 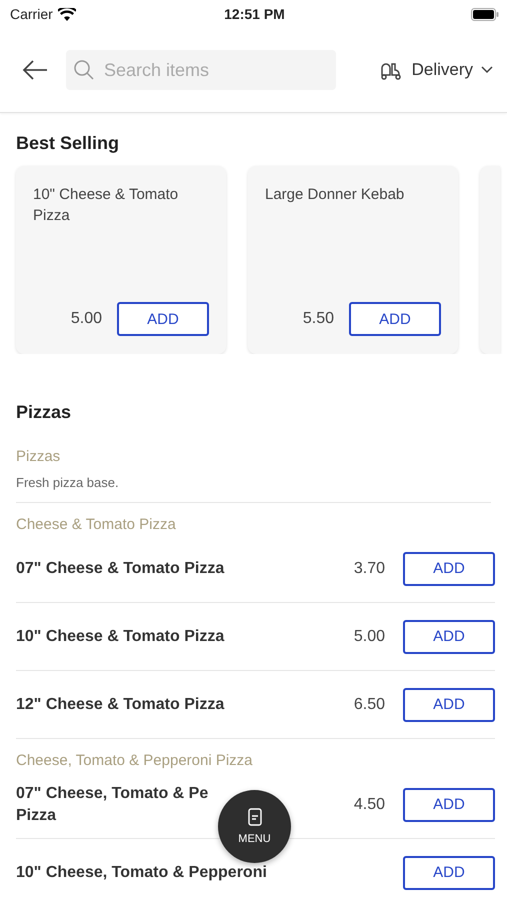 What do you see at coordinates (253, 485) in the screenshot?
I see `category-description: Fresh pizza base.` at bounding box center [253, 485].